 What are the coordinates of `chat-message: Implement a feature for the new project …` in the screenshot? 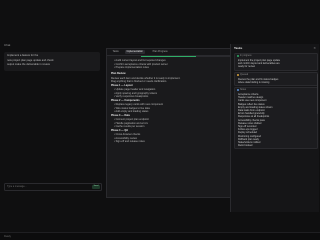 It's located at (52, 61).